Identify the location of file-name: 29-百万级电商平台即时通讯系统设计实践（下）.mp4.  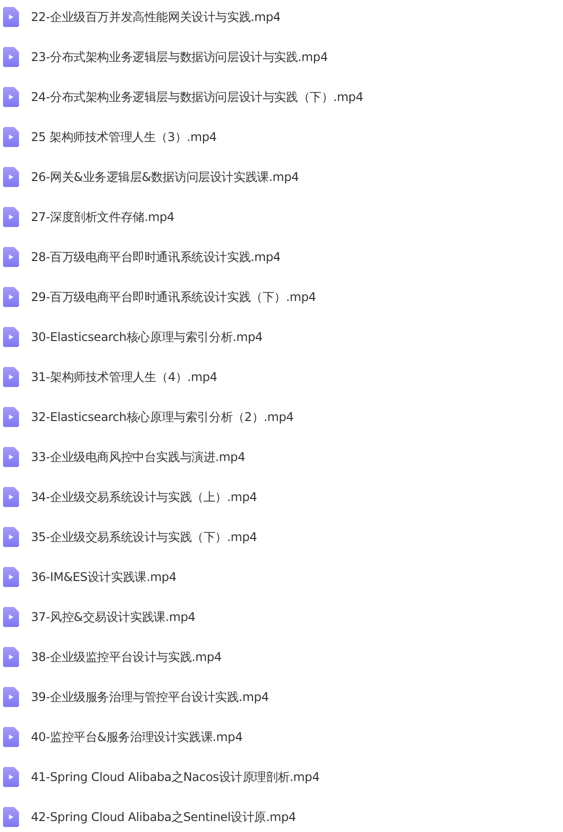
(173, 297).